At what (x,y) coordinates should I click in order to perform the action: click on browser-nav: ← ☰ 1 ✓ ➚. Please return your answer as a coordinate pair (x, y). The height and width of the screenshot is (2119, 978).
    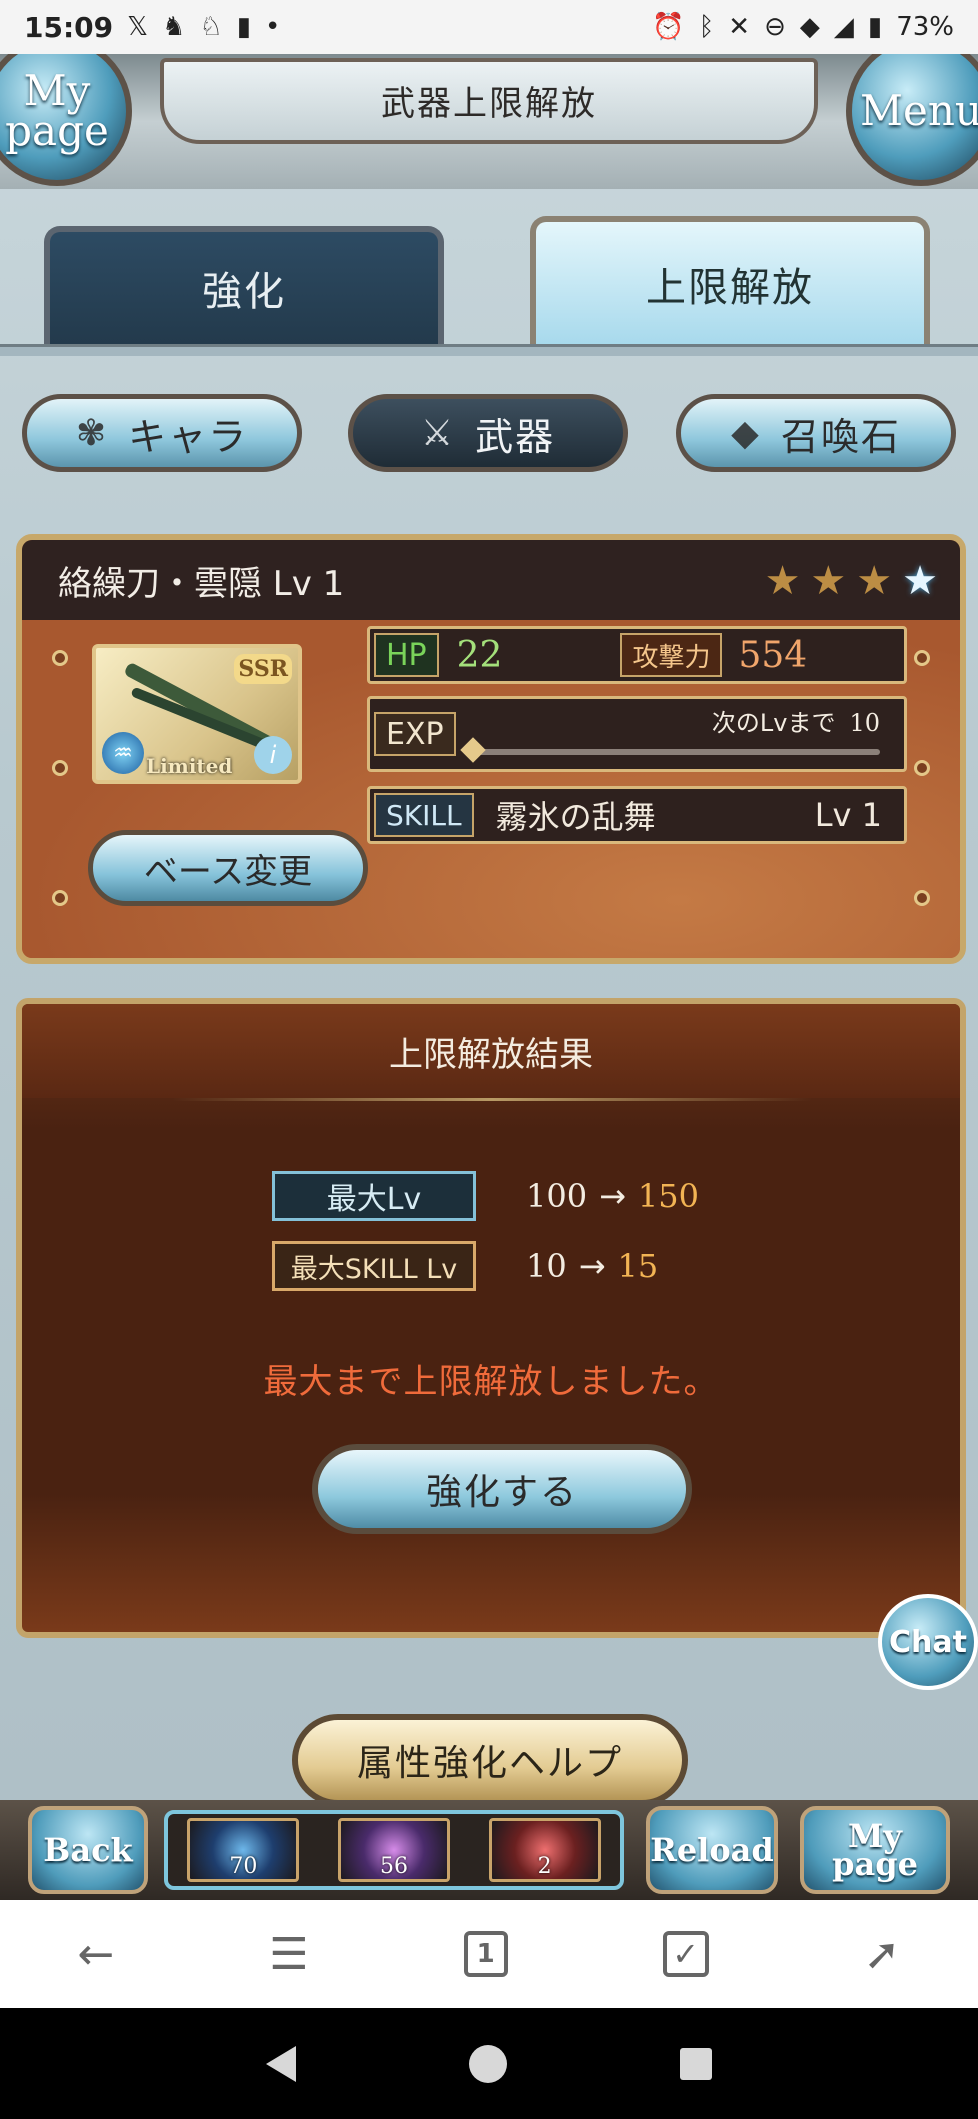
    Looking at the image, I should click on (489, 1954).